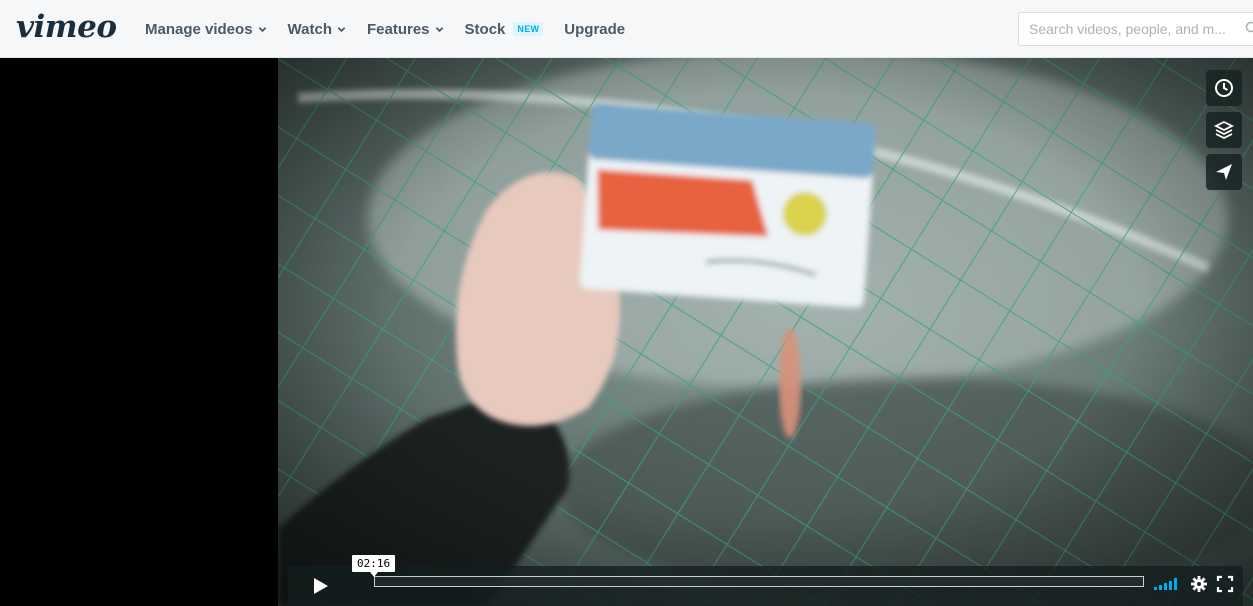  Describe the element at coordinates (309, 29) in the screenshot. I see `nav-label: Watch` at that location.